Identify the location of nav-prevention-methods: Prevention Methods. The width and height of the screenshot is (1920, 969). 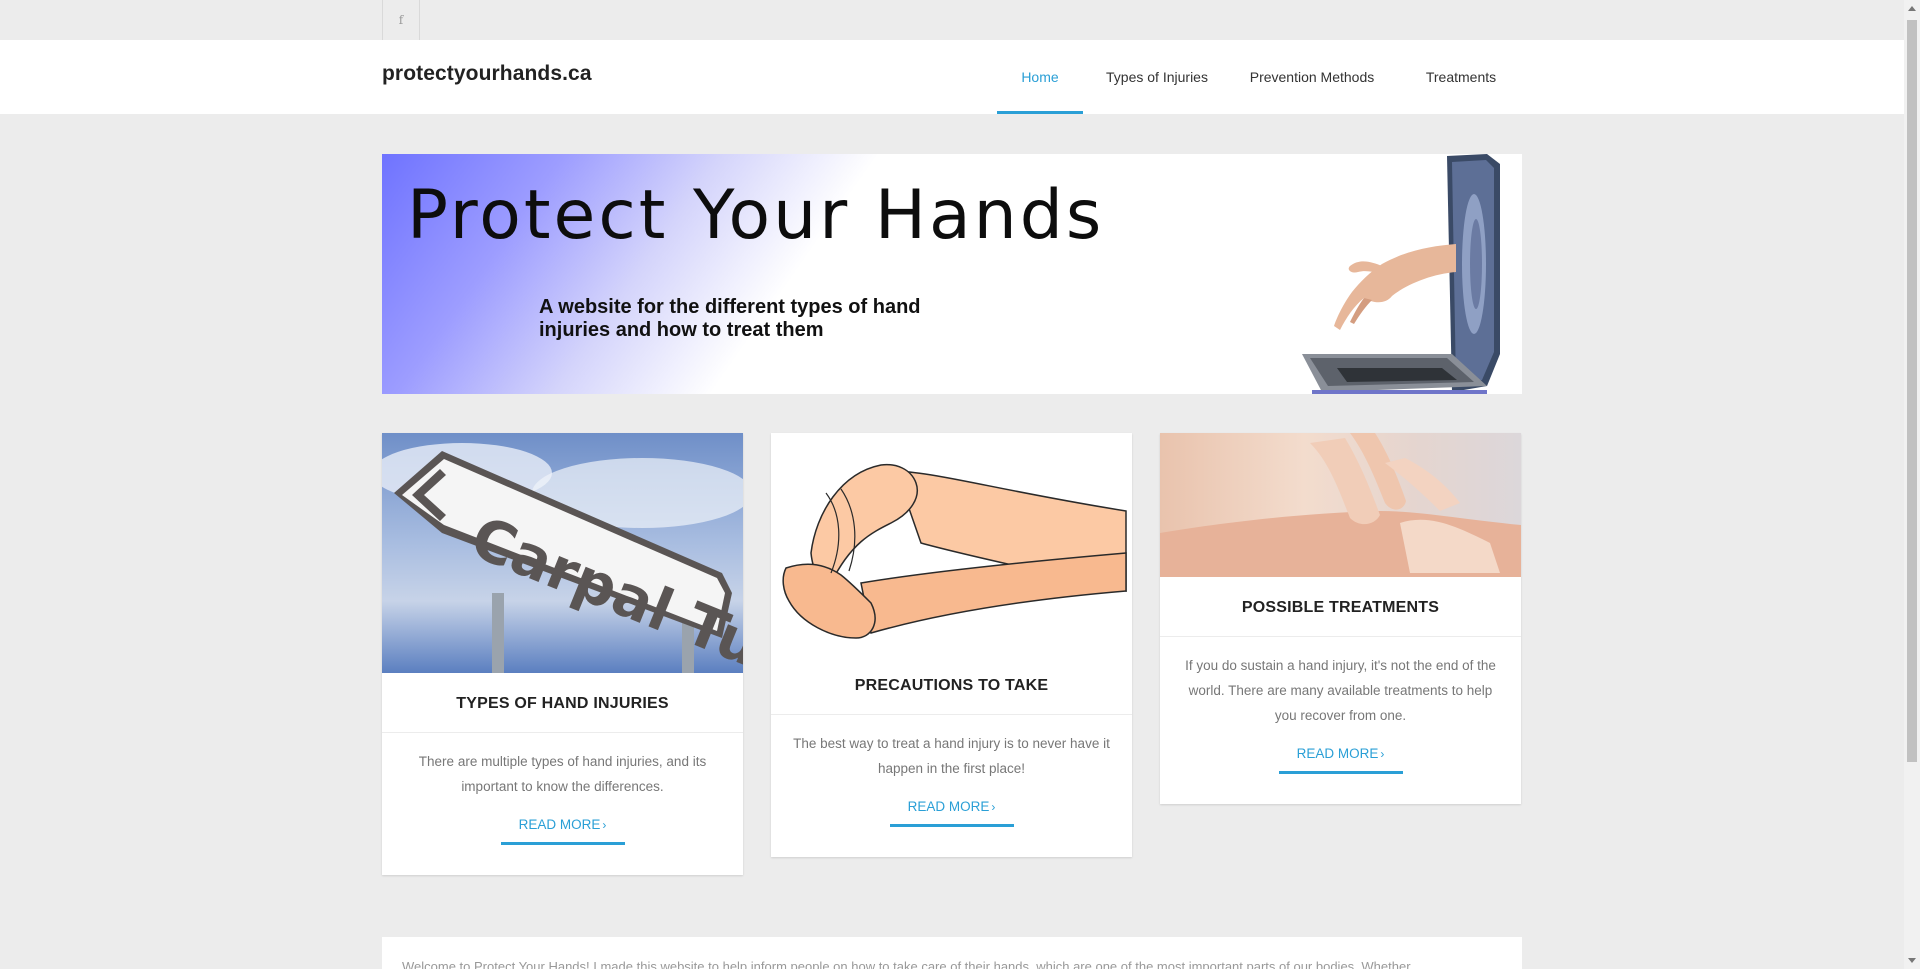
(1312, 77).